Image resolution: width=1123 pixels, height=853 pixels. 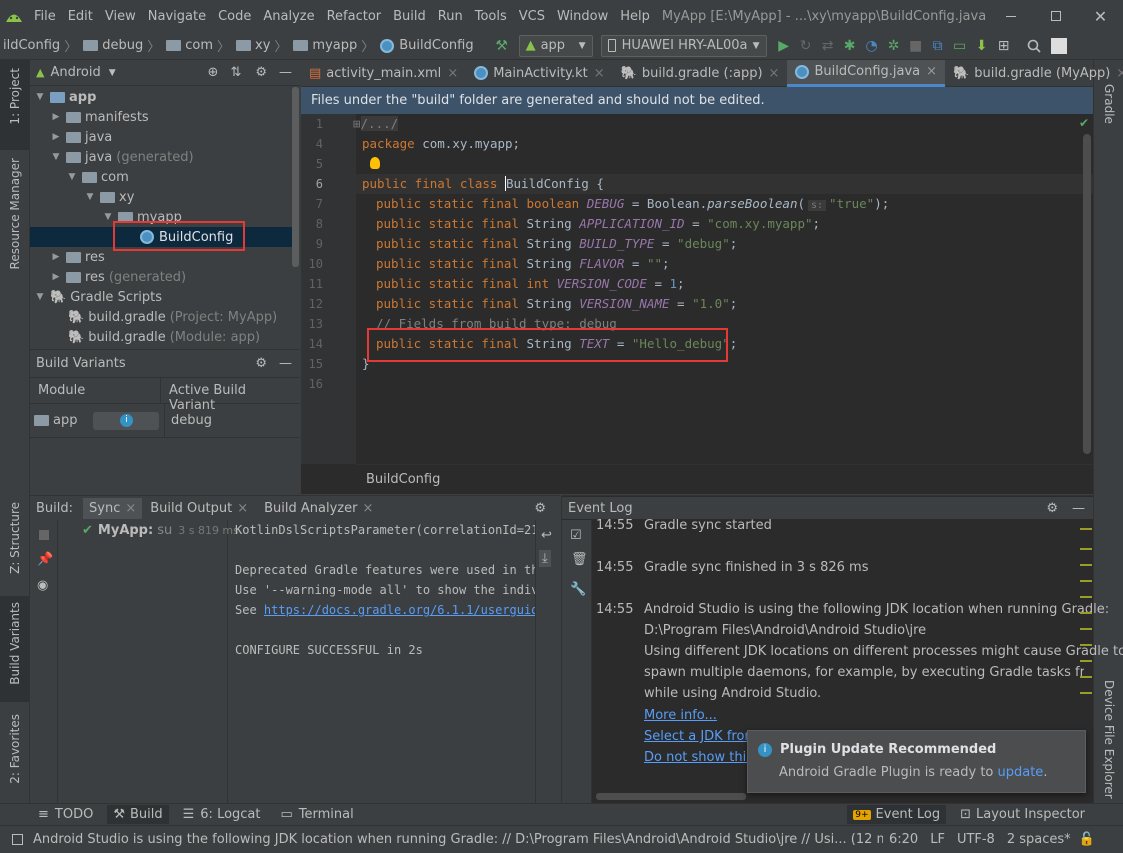 What do you see at coordinates (403, 479) in the screenshot?
I see `editor-breadcrumb-buildconfig: BuildConfig` at bounding box center [403, 479].